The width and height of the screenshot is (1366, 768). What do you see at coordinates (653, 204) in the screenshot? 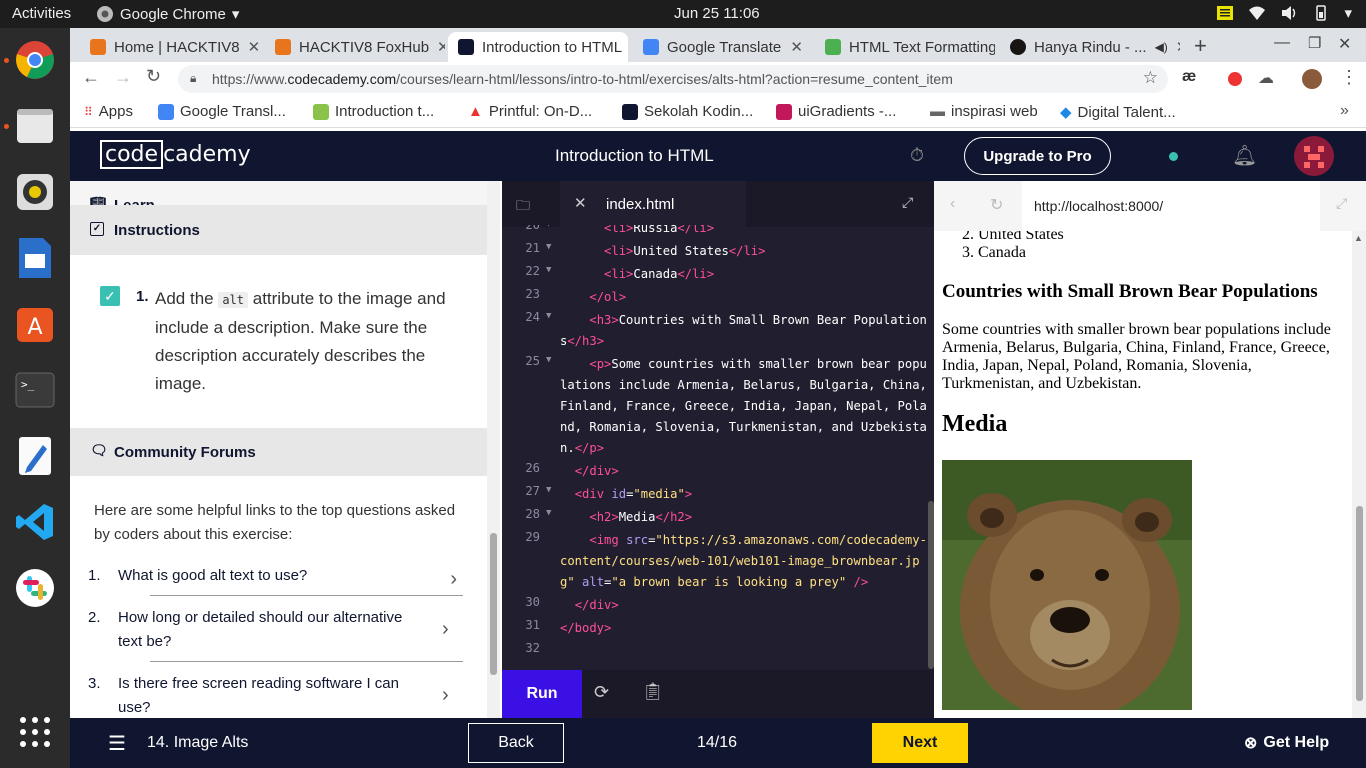
I see `file-tab-index: ✕ index.html` at bounding box center [653, 204].